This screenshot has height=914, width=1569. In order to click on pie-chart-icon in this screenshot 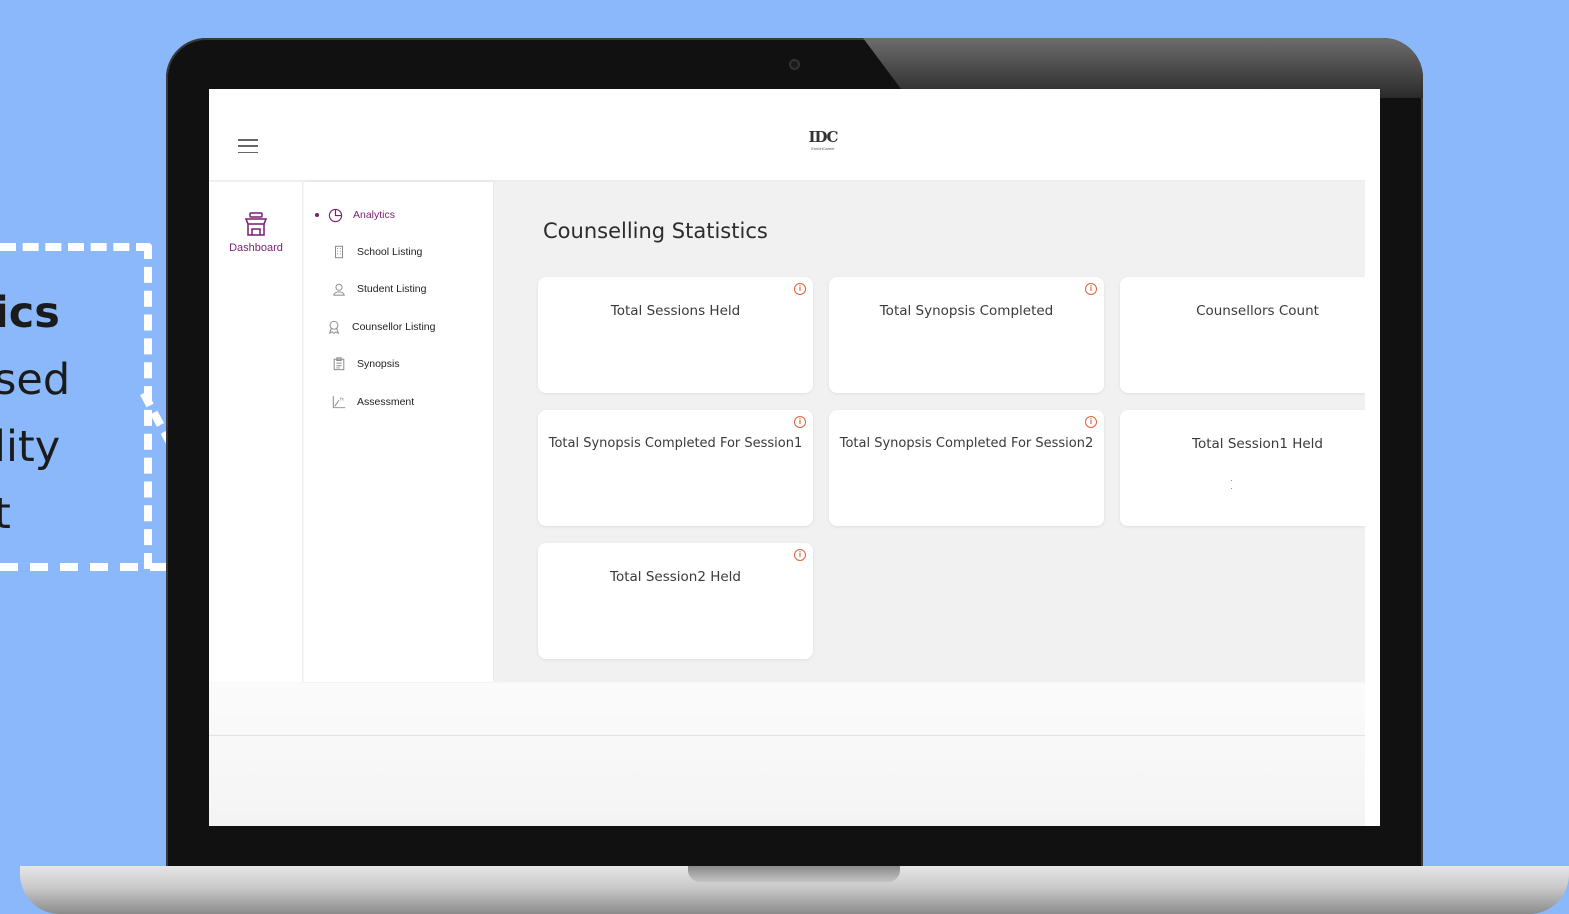, I will do `click(335, 215)`.